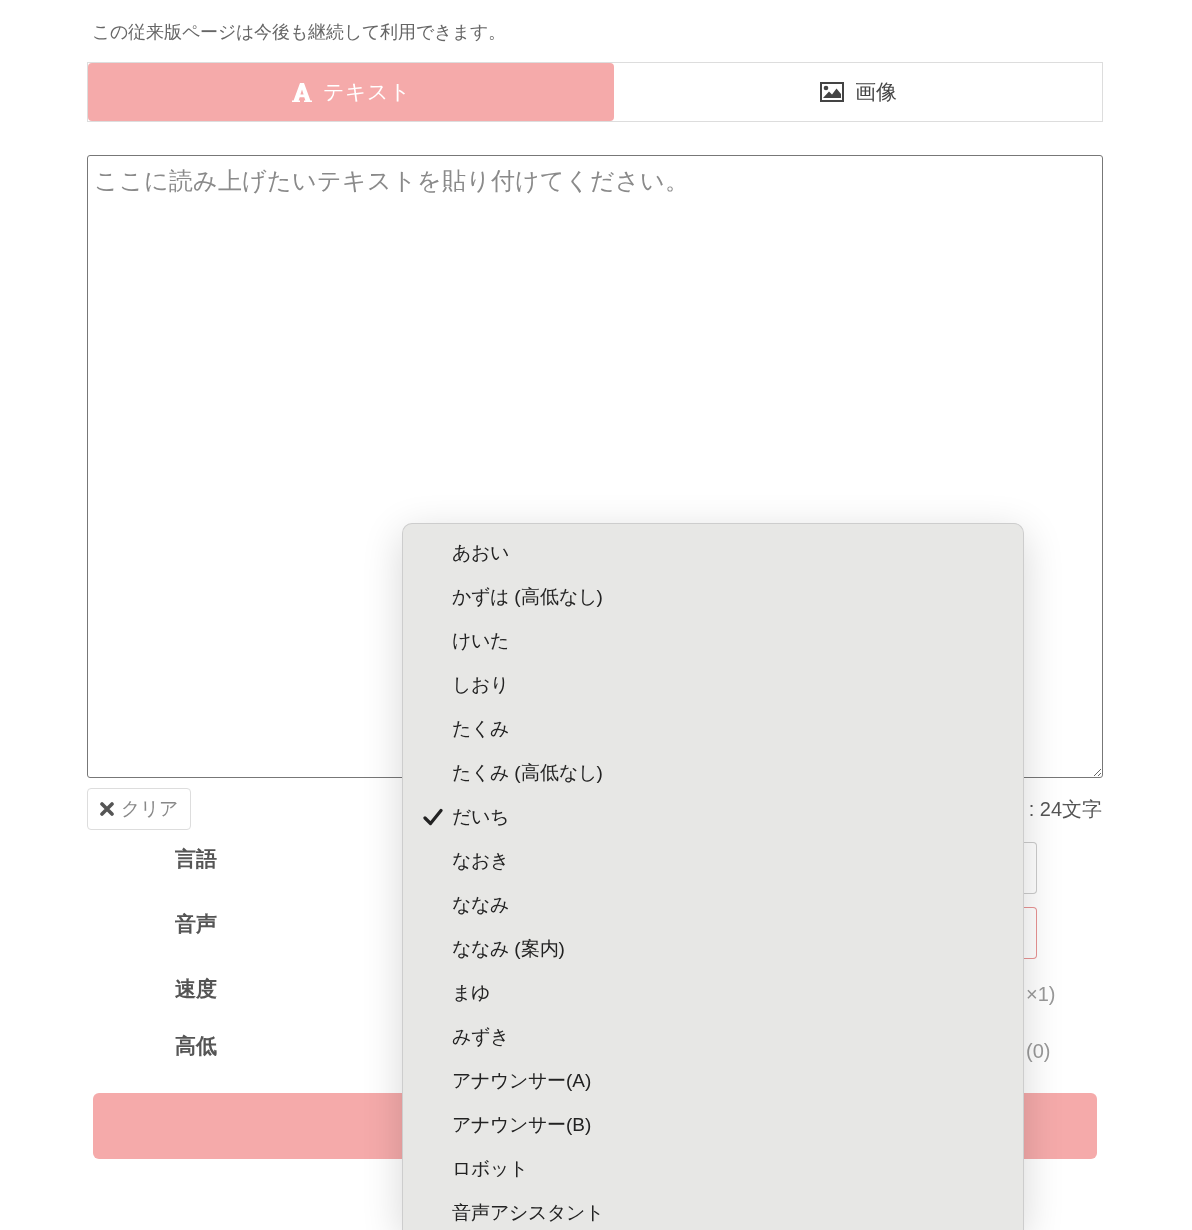 The image size is (1192, 1230). I want to click on cross-icon, so click(107, 809).